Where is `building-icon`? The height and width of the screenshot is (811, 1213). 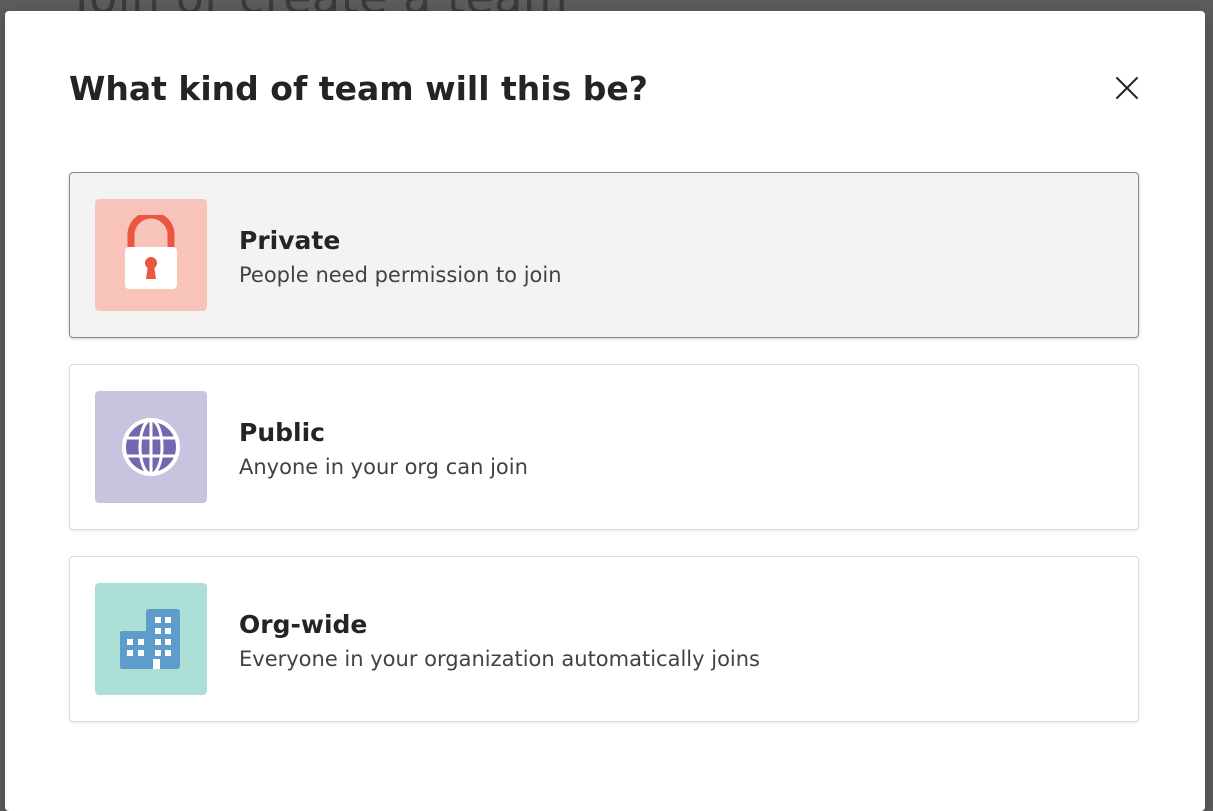 building-icon is located at coordinates (150, 639).